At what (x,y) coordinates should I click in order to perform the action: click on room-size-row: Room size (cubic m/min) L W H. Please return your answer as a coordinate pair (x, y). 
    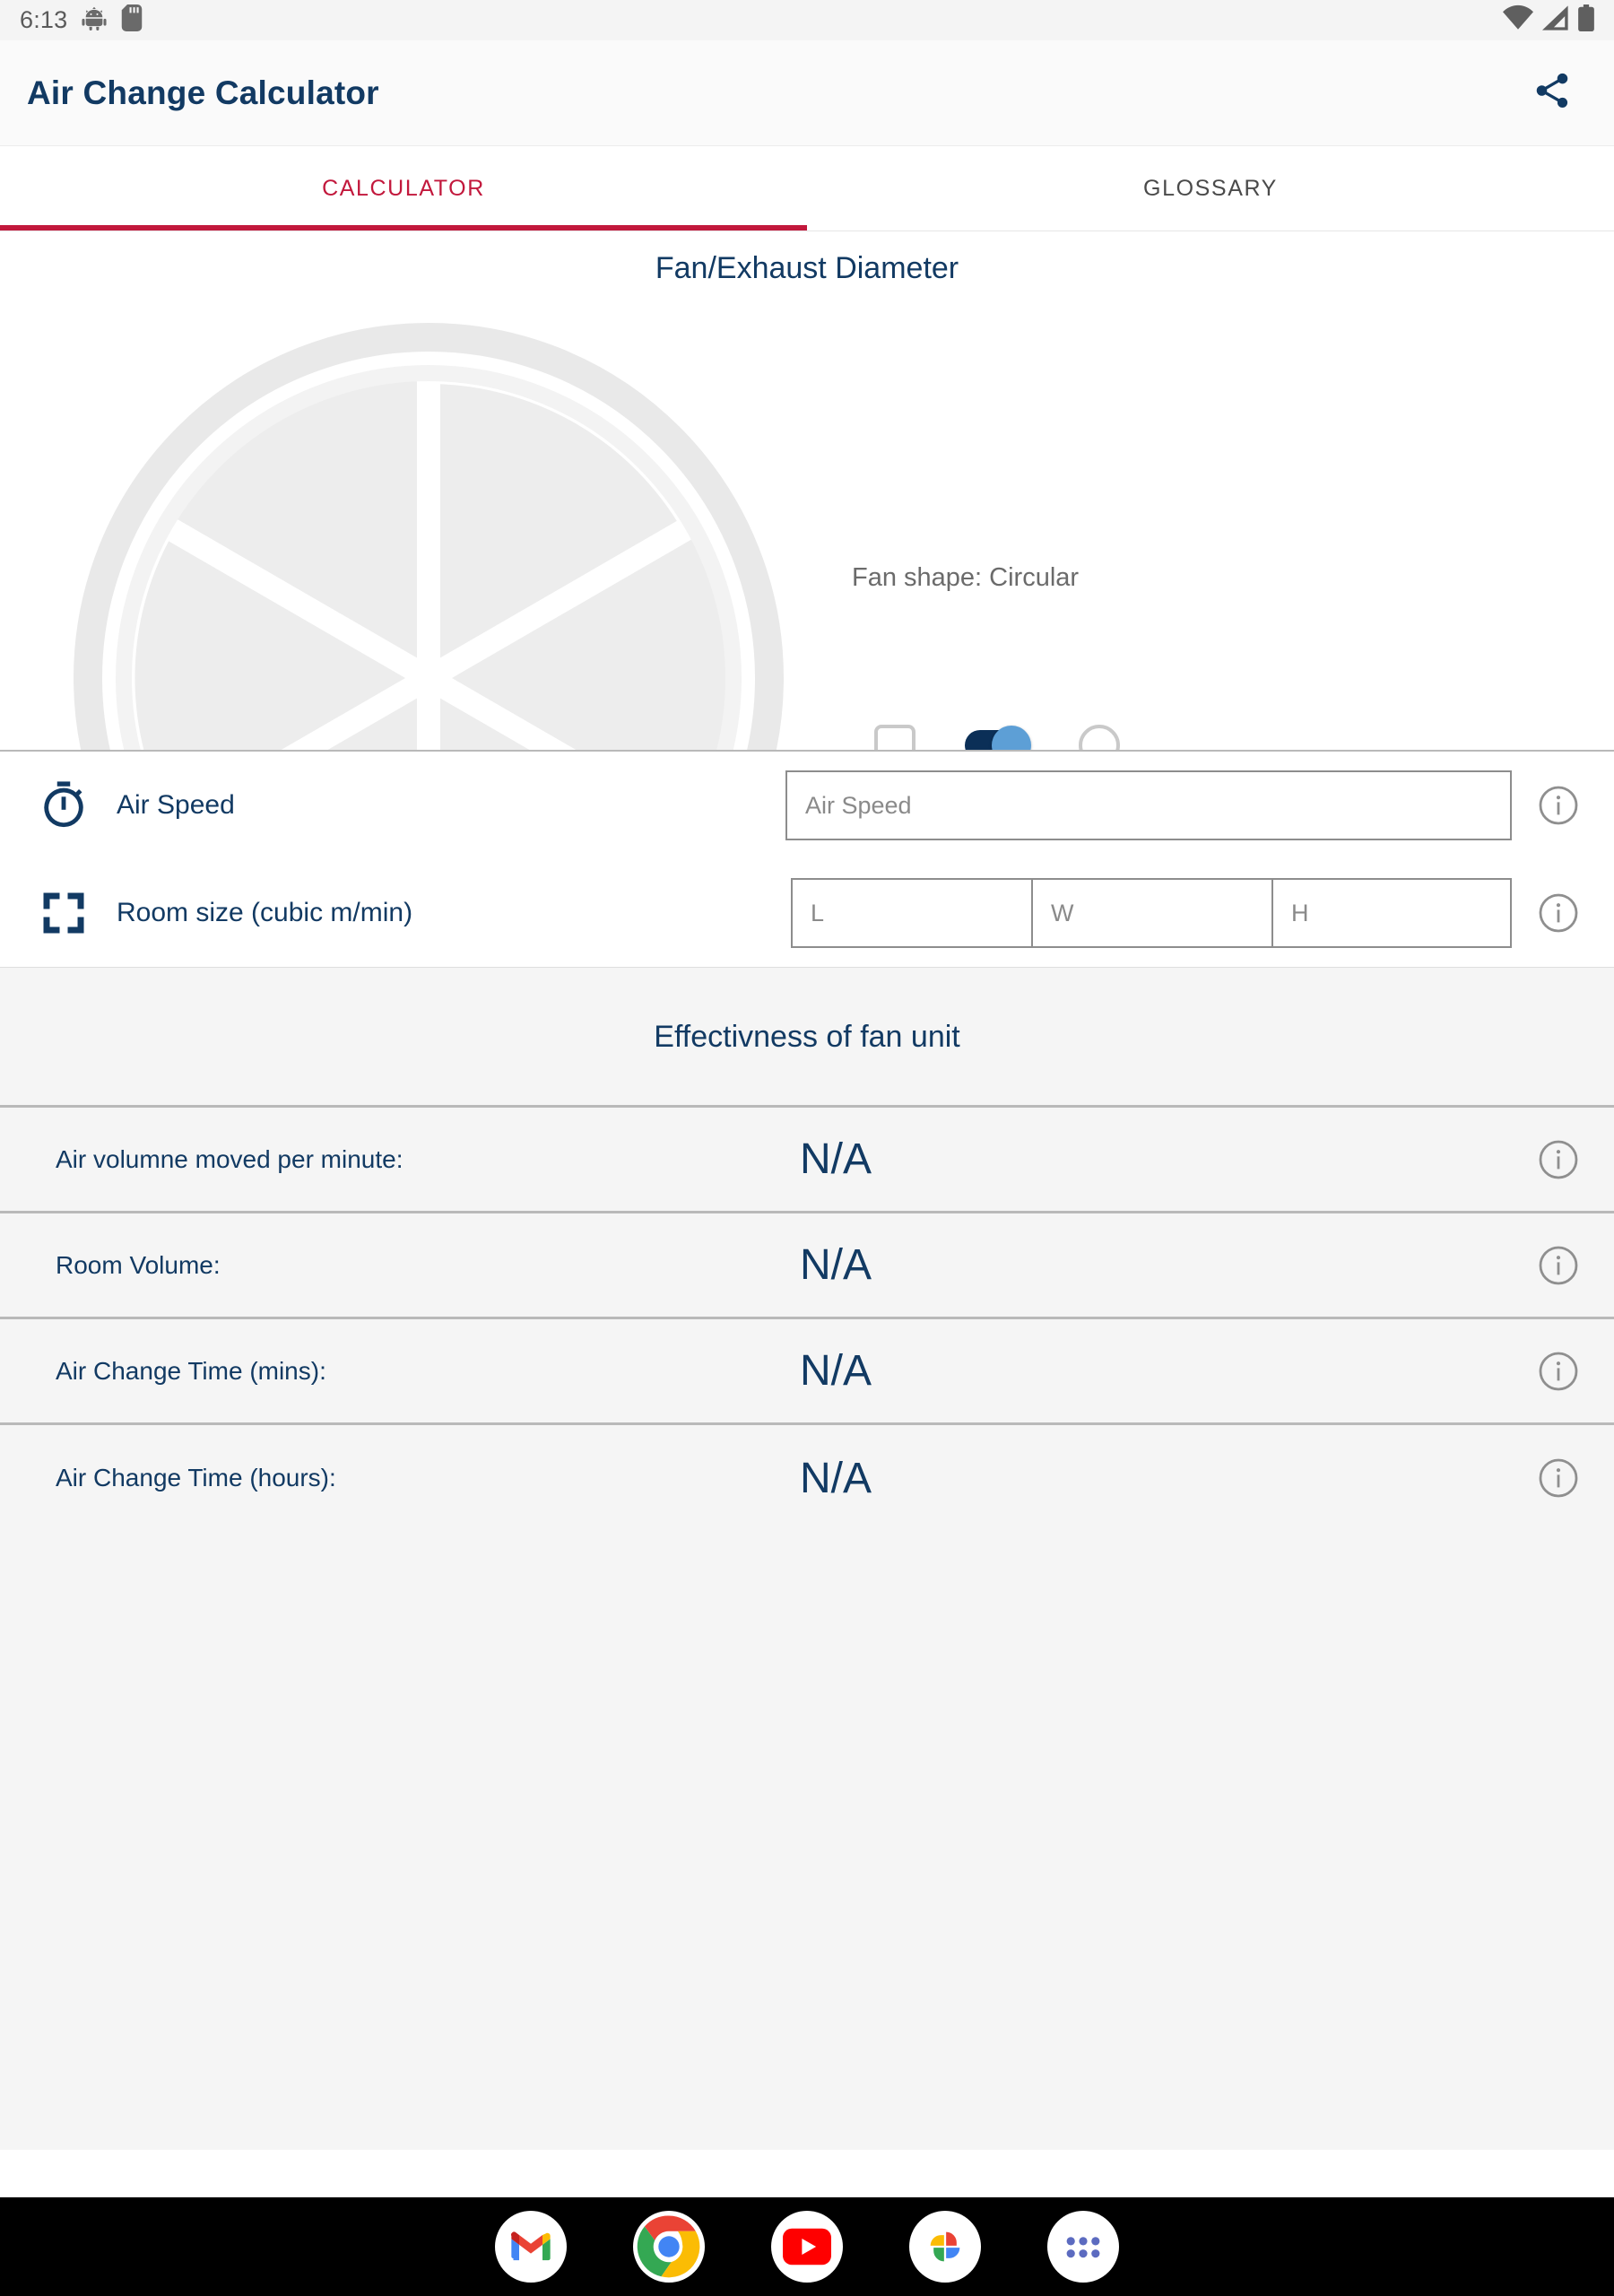
    Looking at the image, I should click on (807, 913).